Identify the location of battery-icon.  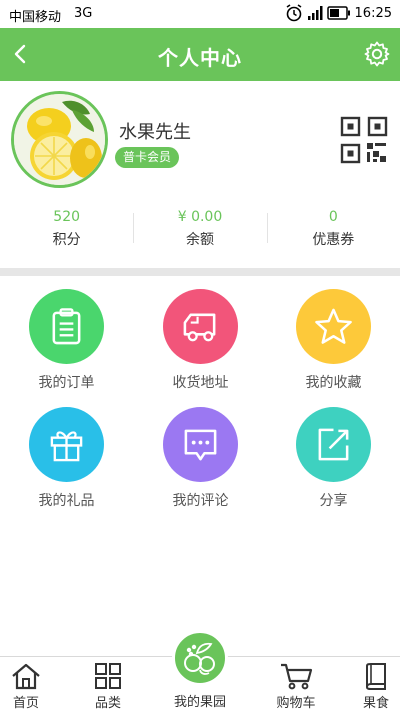
(338, 13).